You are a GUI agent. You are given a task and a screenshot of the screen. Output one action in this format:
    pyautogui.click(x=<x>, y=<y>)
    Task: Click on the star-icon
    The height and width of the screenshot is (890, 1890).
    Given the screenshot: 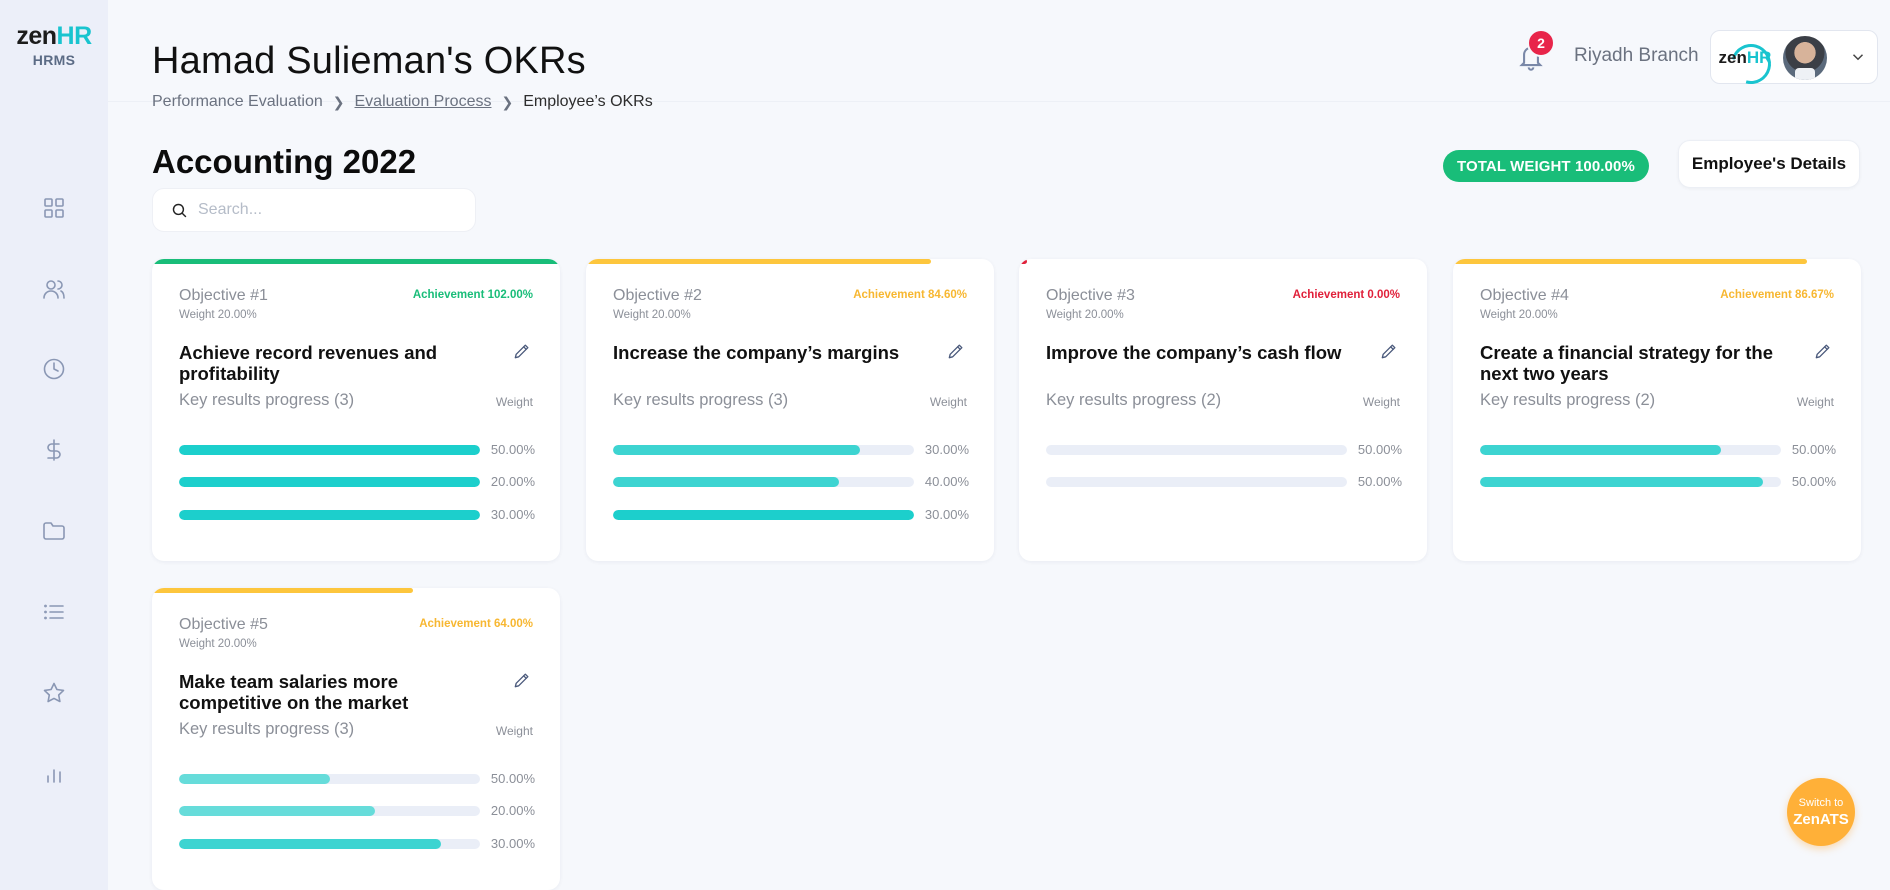 What is the action you would take?
    pyautogui.click(x=54, y=693)
    